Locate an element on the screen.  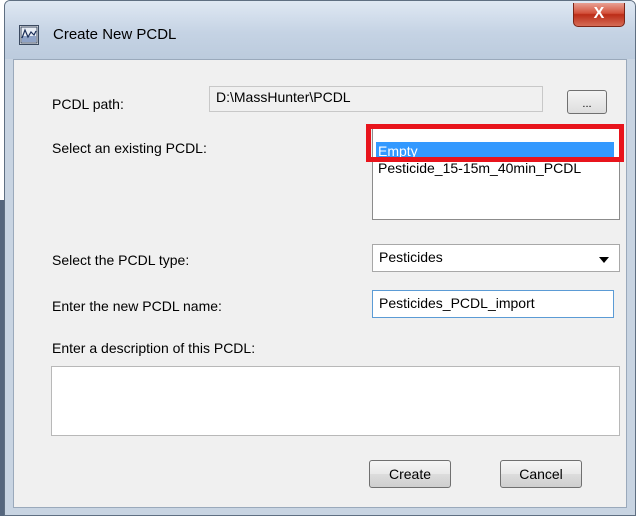
pcdl-type-value: Pesticides is located at coordinates (411, 257).